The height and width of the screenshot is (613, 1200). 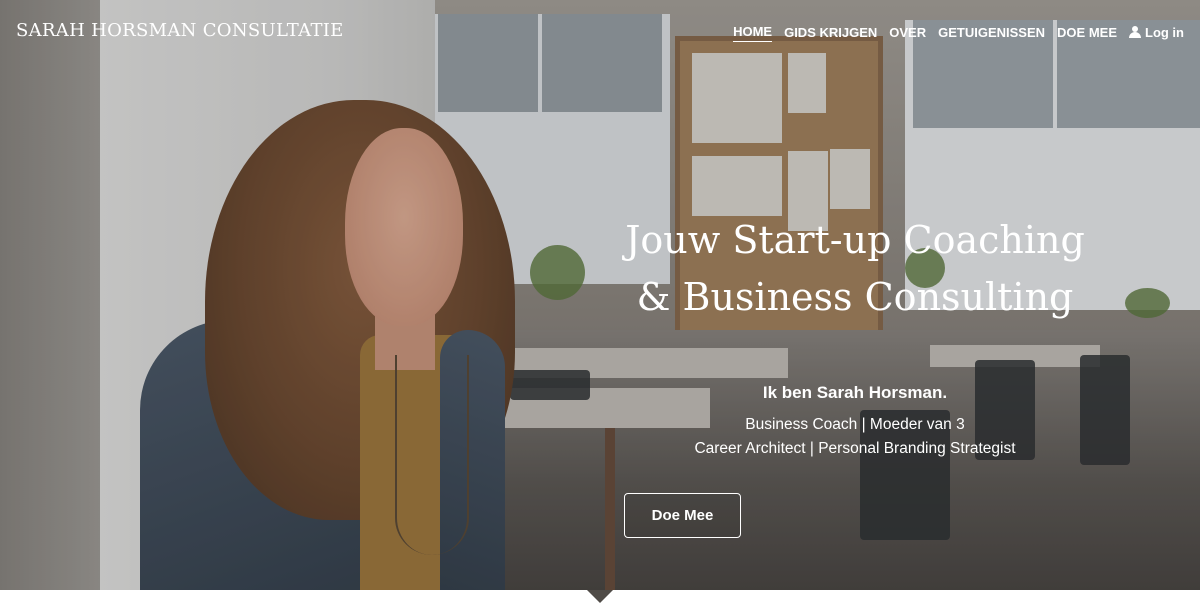 I want to click on doe-mee-button: Doe Mee, so click(x=682, y=515).